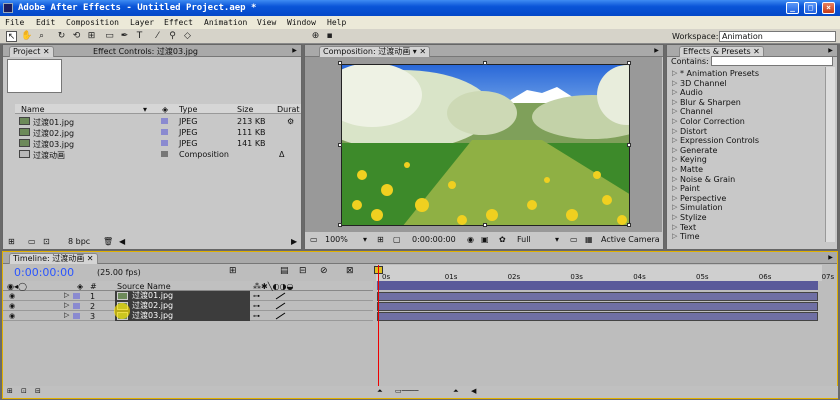 The image size is (840, 400). What do you see at coordinates (589, 239) in the screenshot?
I see `transparency-grid-icon: ▦` at bounding box center [589, 239].